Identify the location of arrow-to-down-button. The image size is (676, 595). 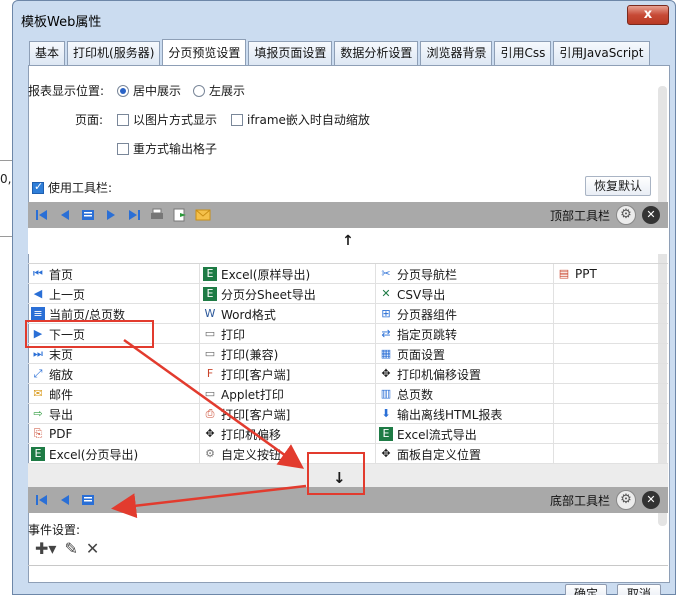
(214, 403).